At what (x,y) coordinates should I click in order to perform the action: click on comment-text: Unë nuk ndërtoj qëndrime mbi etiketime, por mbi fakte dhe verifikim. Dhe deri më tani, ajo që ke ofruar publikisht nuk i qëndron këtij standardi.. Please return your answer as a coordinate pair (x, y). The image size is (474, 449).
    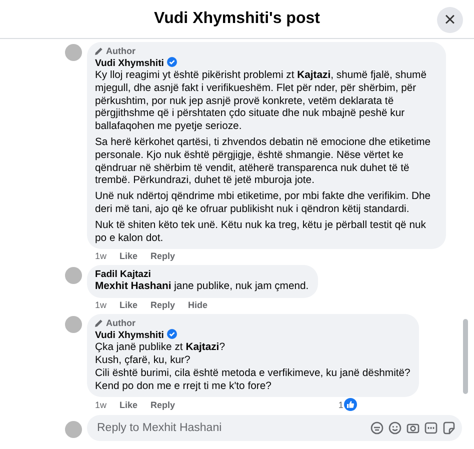
    Looking at the image, I should click on (263, 204).